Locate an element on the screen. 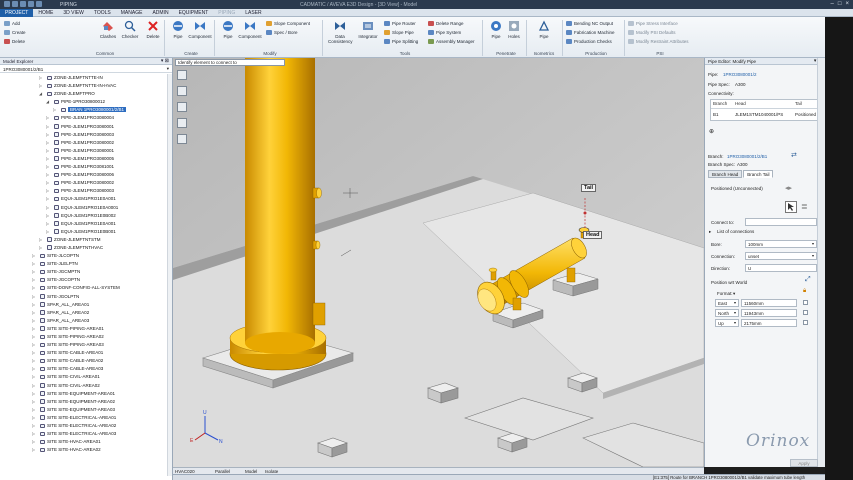 The width and height of the screenshot is (853, 480). tab-equipment: EQUIPMENT is located at coordinates (194, 13).